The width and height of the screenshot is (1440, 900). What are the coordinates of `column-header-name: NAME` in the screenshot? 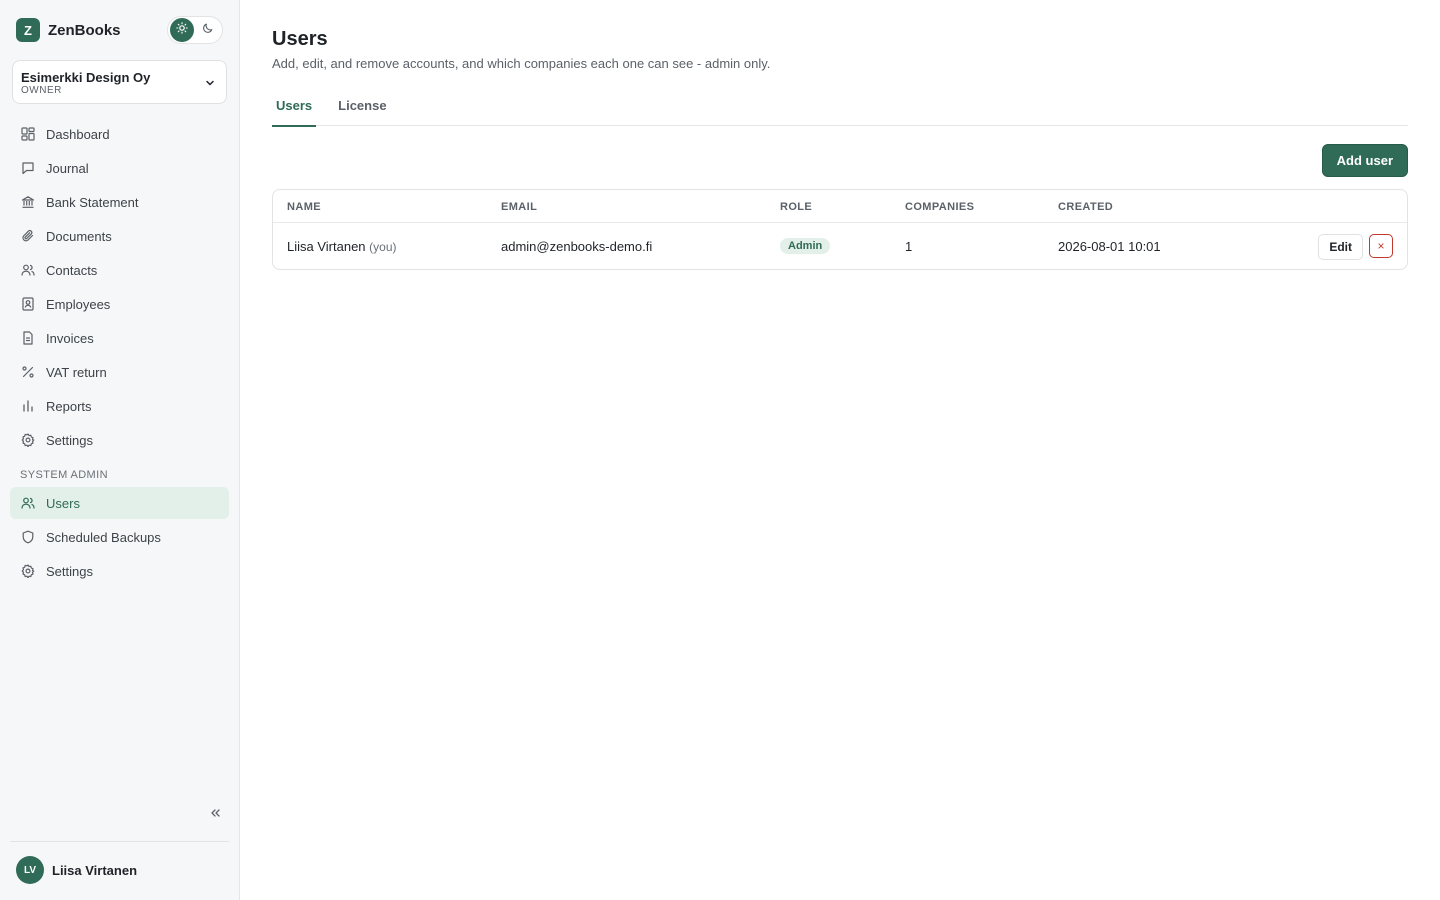 It's located at (304, 207).